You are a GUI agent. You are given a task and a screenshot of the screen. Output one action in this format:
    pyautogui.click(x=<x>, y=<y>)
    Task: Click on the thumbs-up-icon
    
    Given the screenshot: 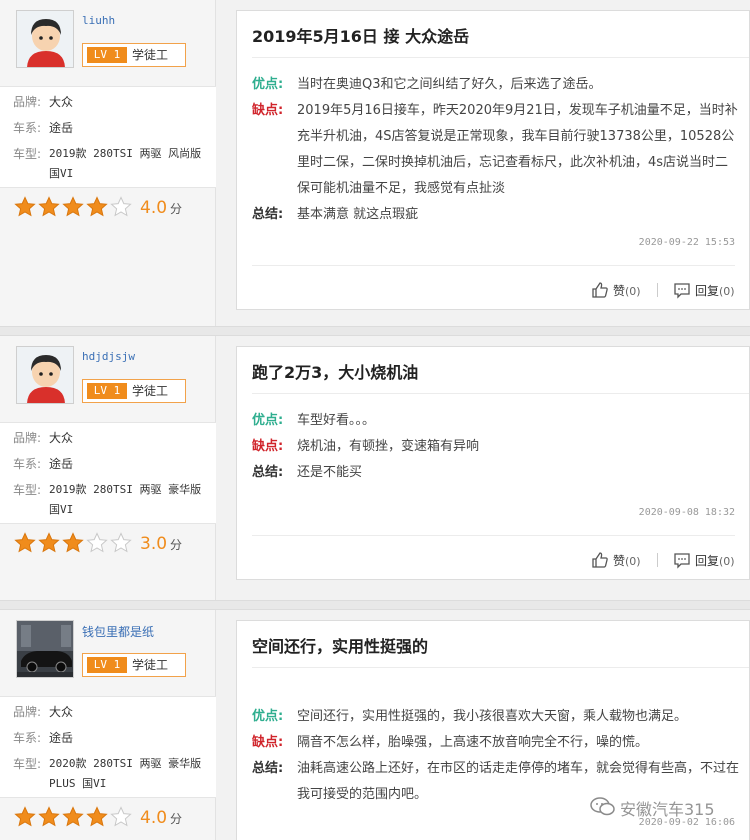 What is the action you would take?
    pyautogui.click(x=600, y=560)
    